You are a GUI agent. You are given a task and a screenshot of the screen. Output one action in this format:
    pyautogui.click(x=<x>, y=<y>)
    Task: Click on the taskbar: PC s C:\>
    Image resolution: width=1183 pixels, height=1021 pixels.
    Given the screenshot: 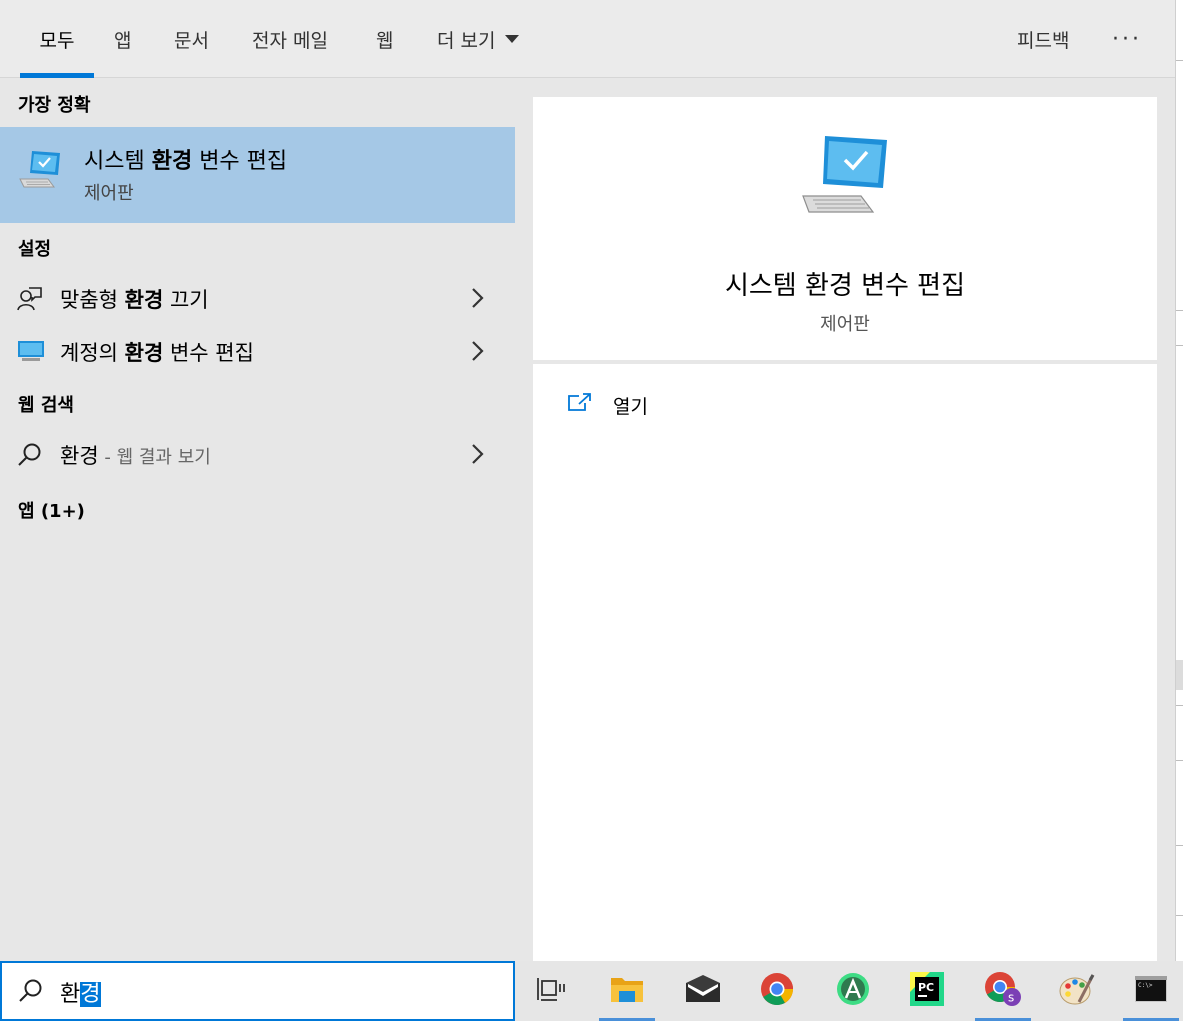 What is the action you would take?
    pyautogui.click(x=849, y=991)
    